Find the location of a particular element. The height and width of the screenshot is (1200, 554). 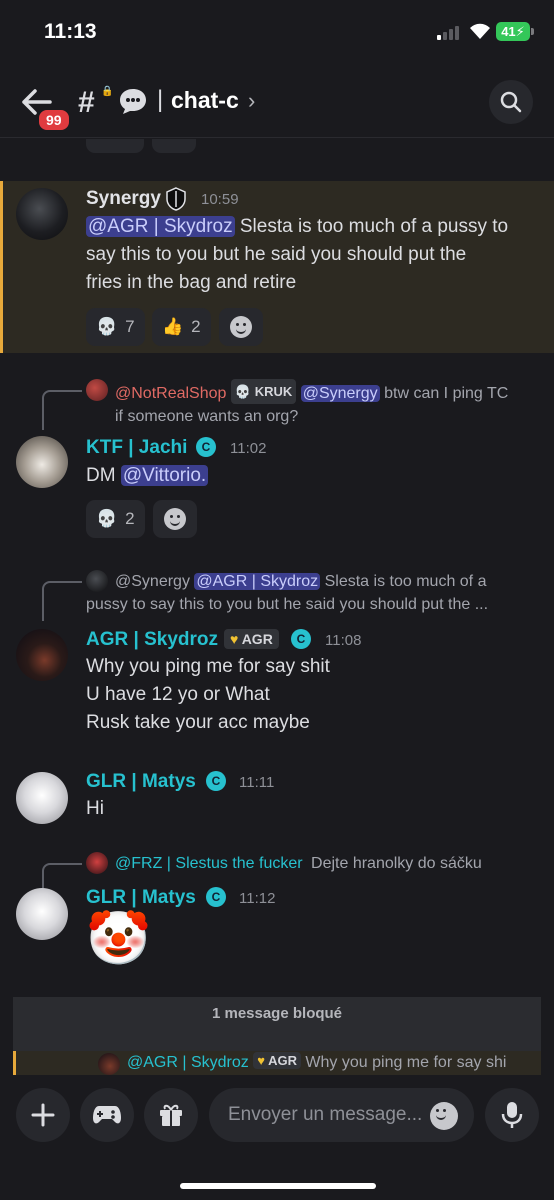

emoji-picker-button is located at coordinates (444, 1116).